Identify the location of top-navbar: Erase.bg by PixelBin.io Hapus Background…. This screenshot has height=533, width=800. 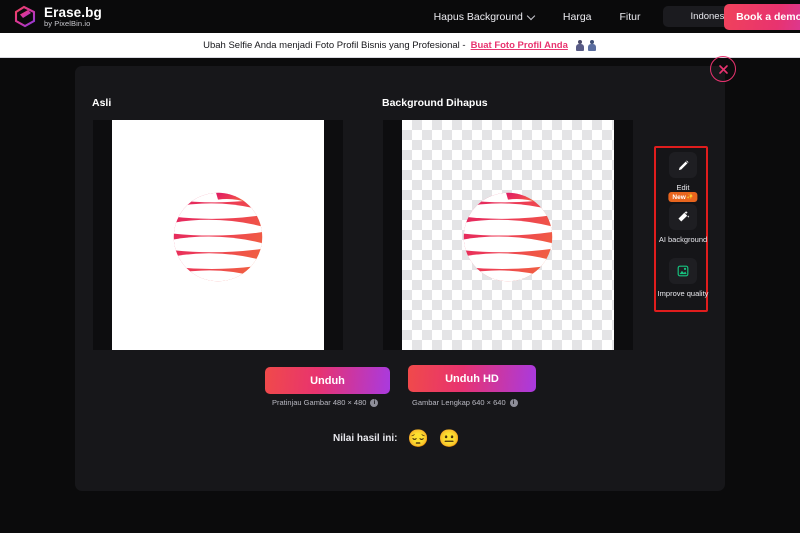
(400, 16).